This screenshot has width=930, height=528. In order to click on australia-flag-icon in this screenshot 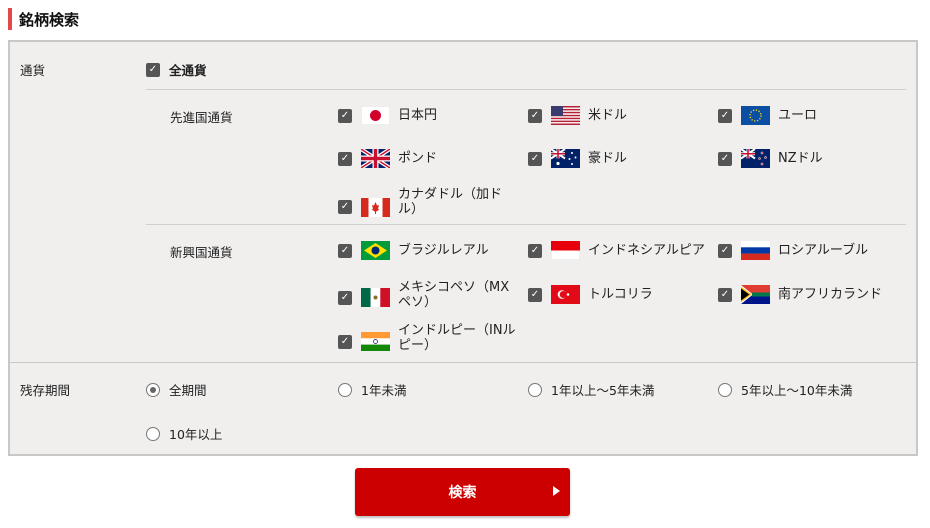, I will do `click(565, 158)`.